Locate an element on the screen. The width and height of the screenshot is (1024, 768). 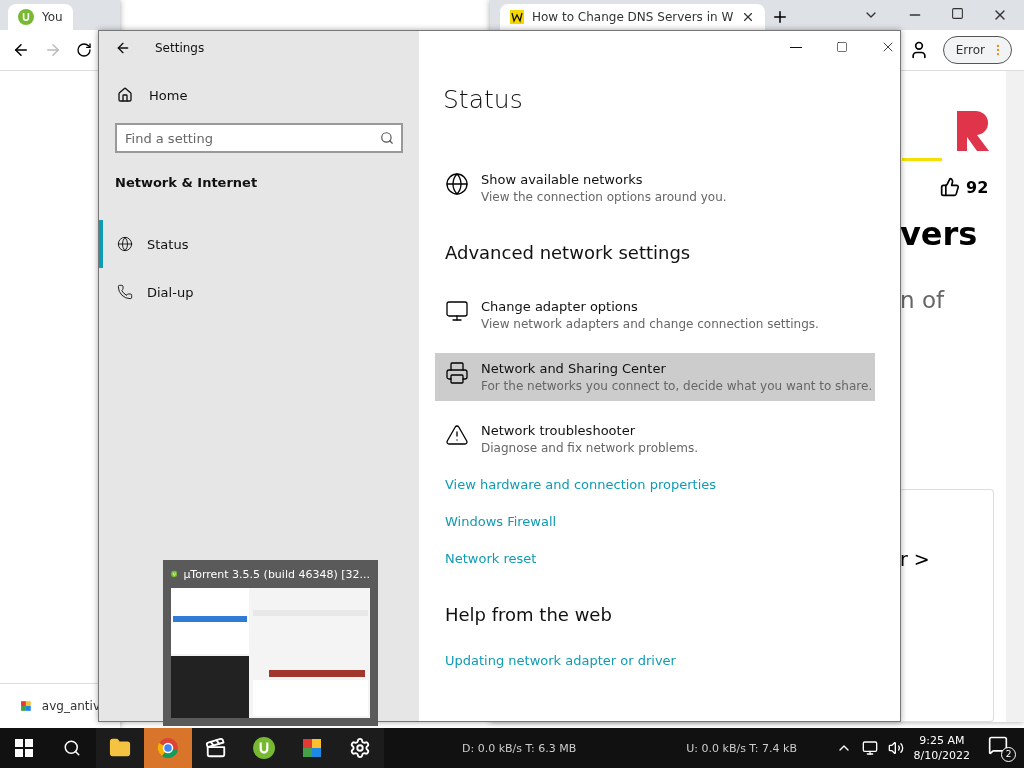
nav-item: Status is located at coordinates (259, 244).